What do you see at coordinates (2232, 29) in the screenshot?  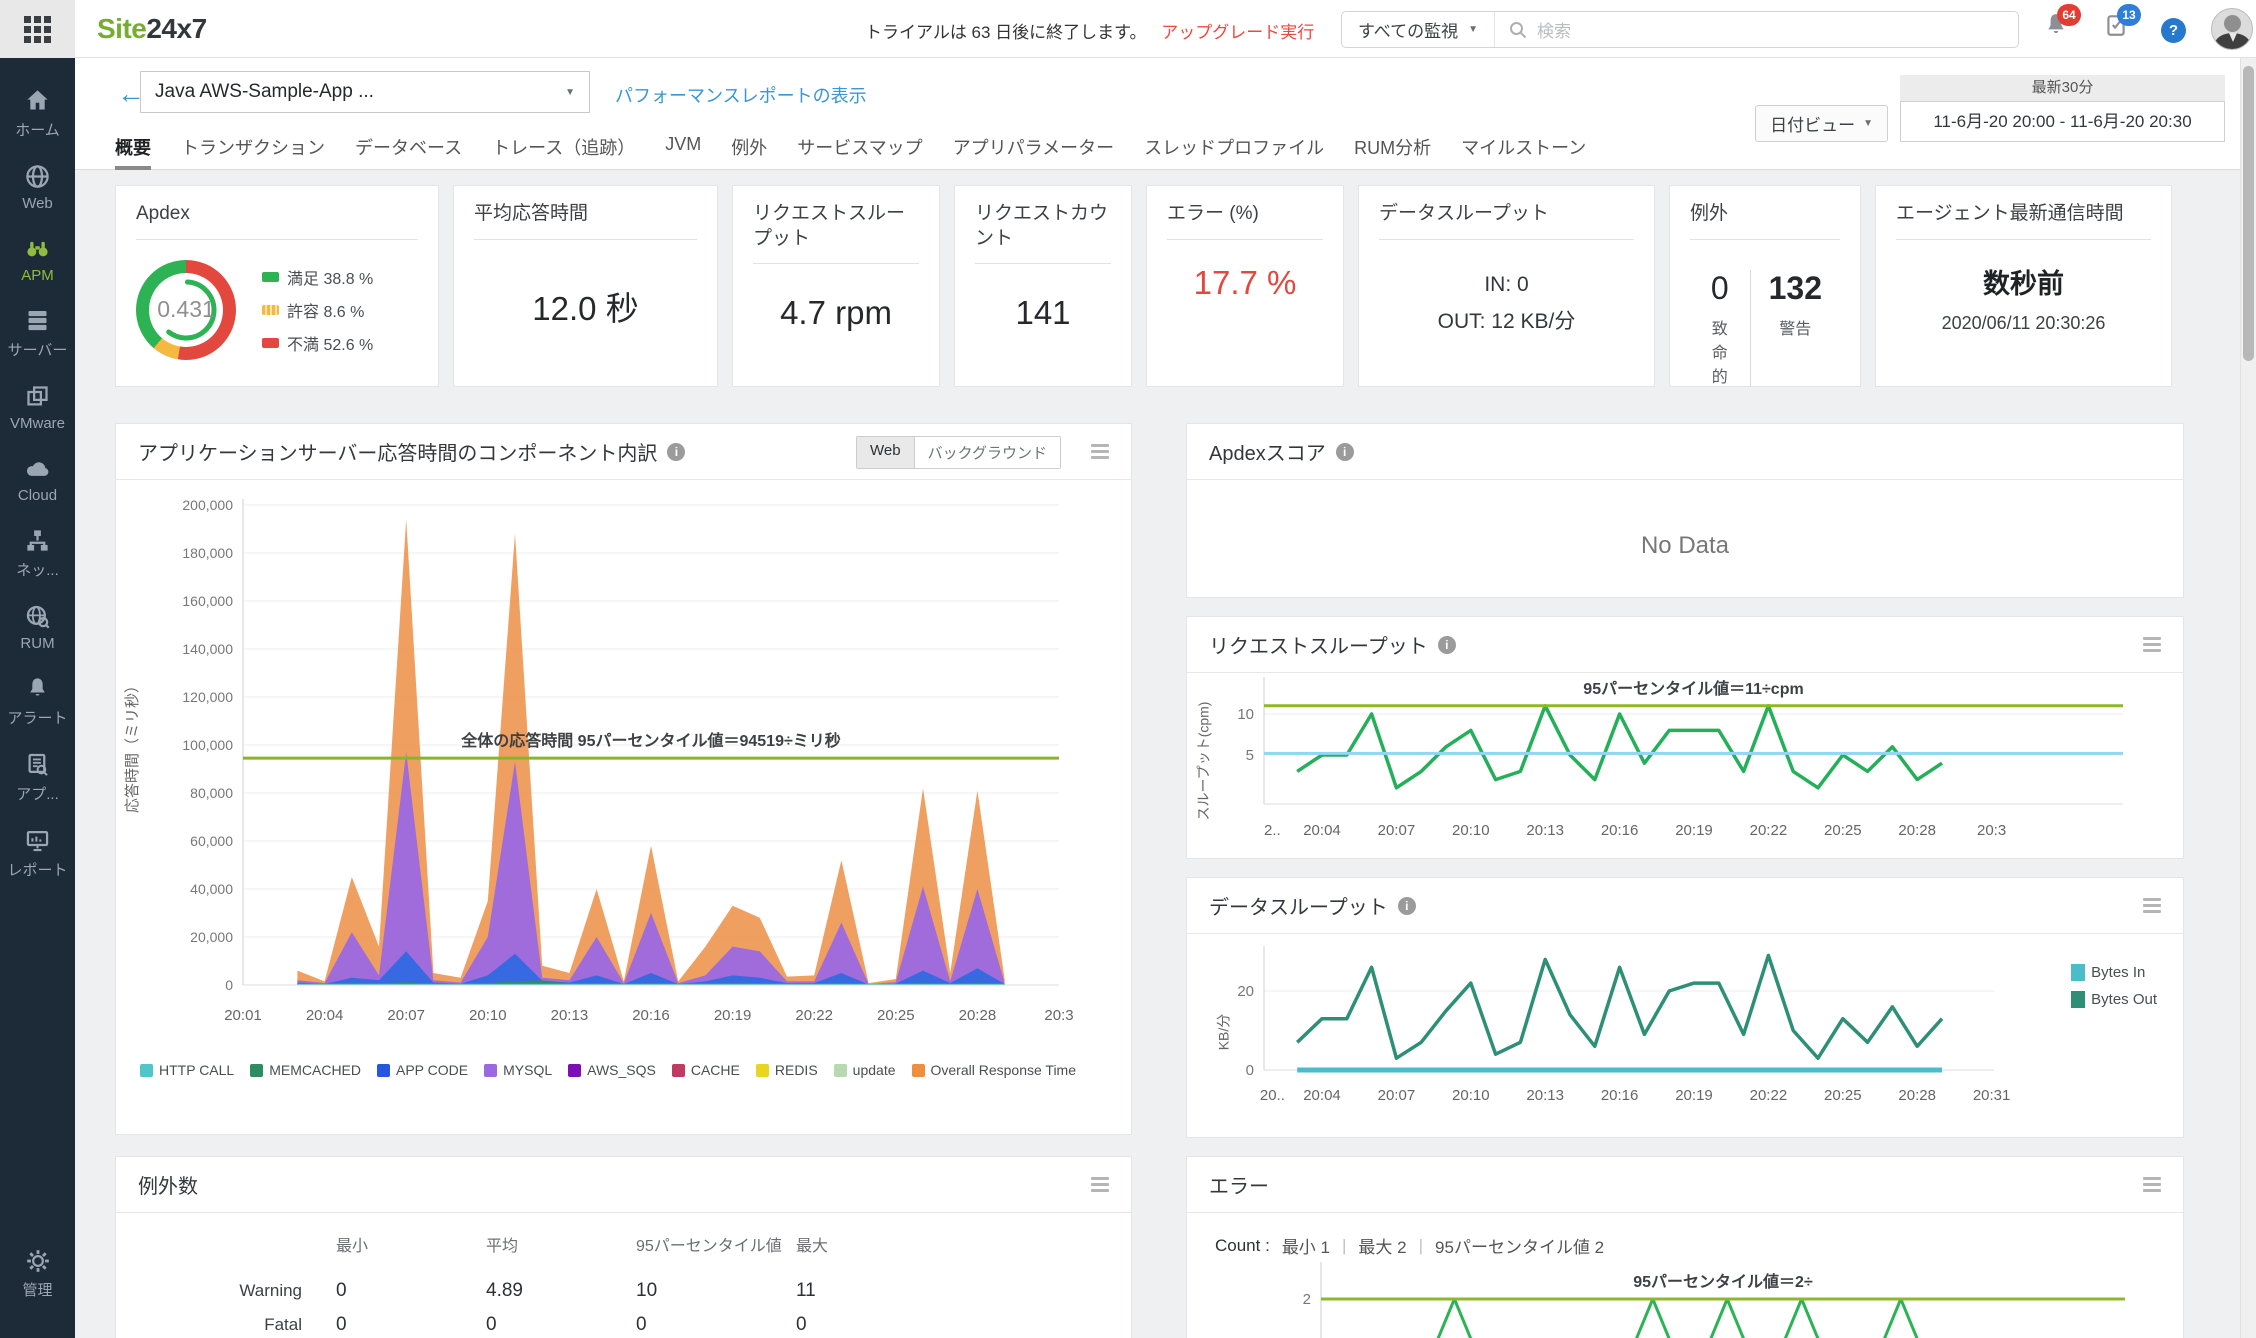 I see `user-avatar` at bounding box center [2232, 29].